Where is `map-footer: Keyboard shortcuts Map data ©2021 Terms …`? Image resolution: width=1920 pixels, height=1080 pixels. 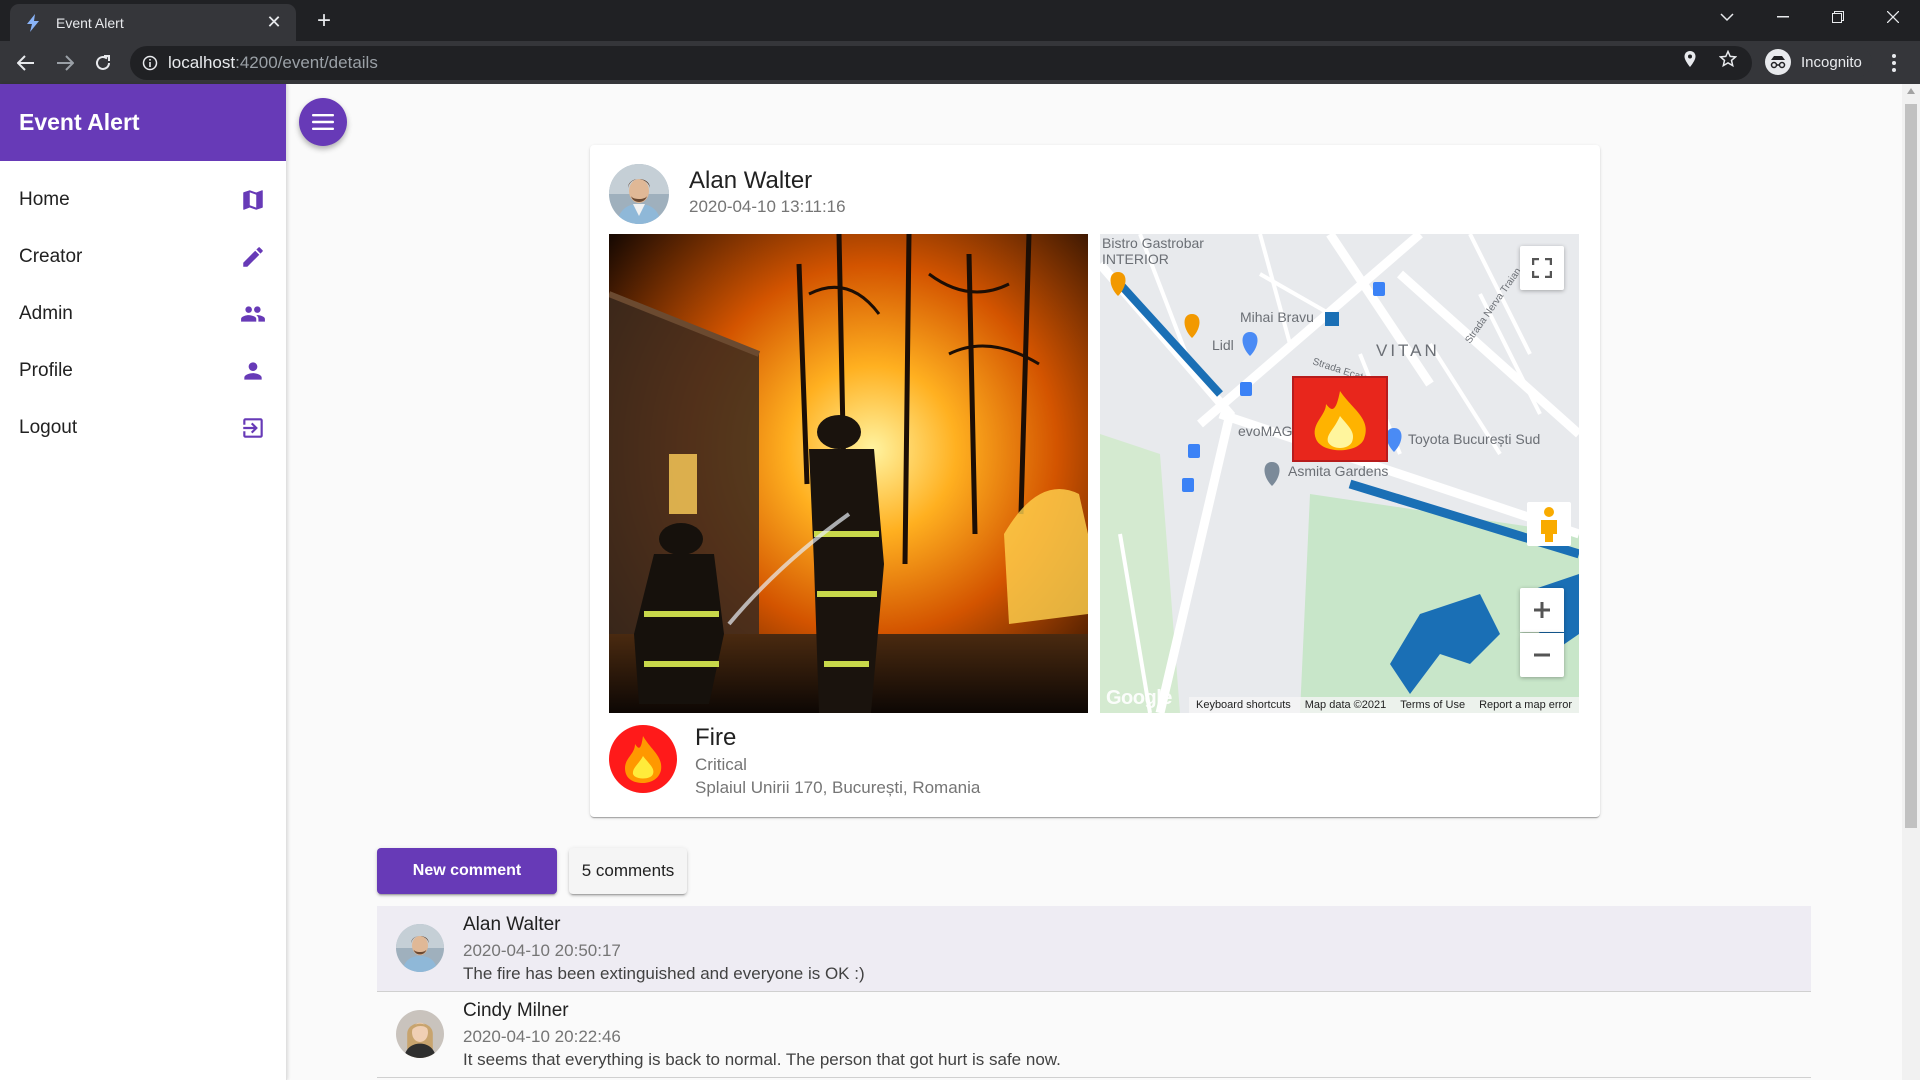 map-footer: Keyboard shortcuts Map data ©2021 Terms … is located at coordinates (1383, 705).